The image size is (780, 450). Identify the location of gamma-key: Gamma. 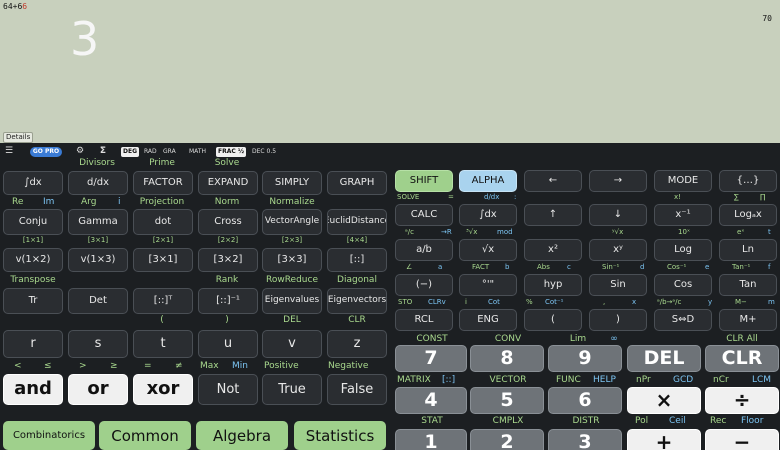
(98, 222).